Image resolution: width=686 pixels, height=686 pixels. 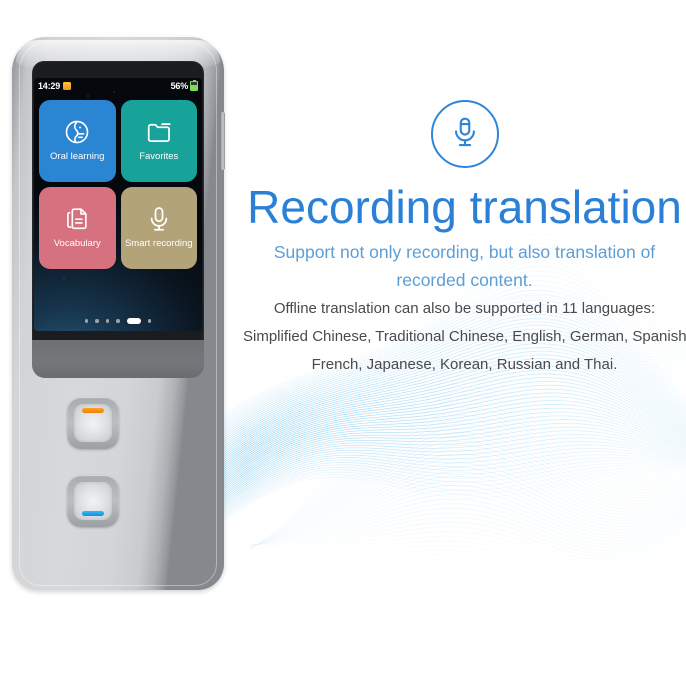 What do you see at coordinates (159, 134) in the screenshot?
I see `folder-icon` at bounding box center [159, 134].